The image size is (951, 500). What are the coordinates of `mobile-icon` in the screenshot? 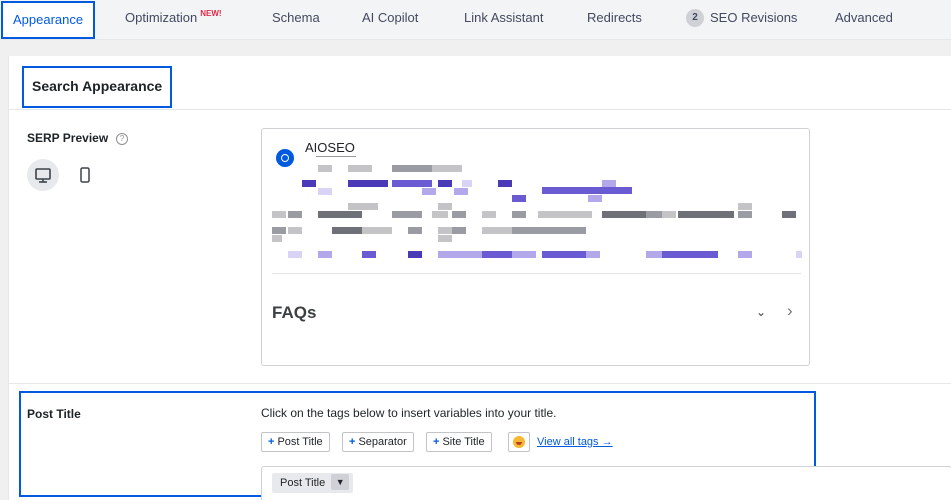 It's located at (85, 175).